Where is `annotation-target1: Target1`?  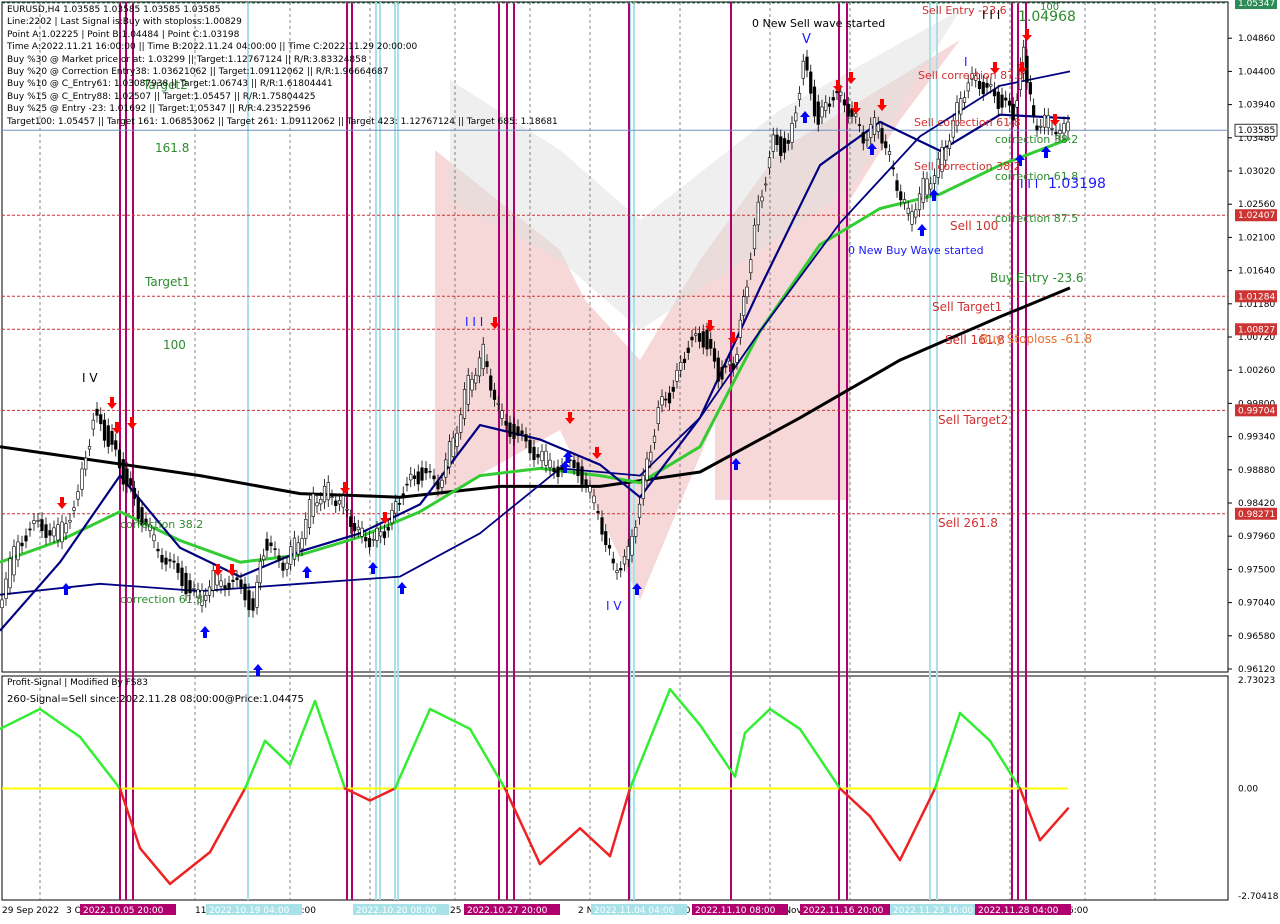
annotation-target1: Target1 is located at coordinates (167, 282).